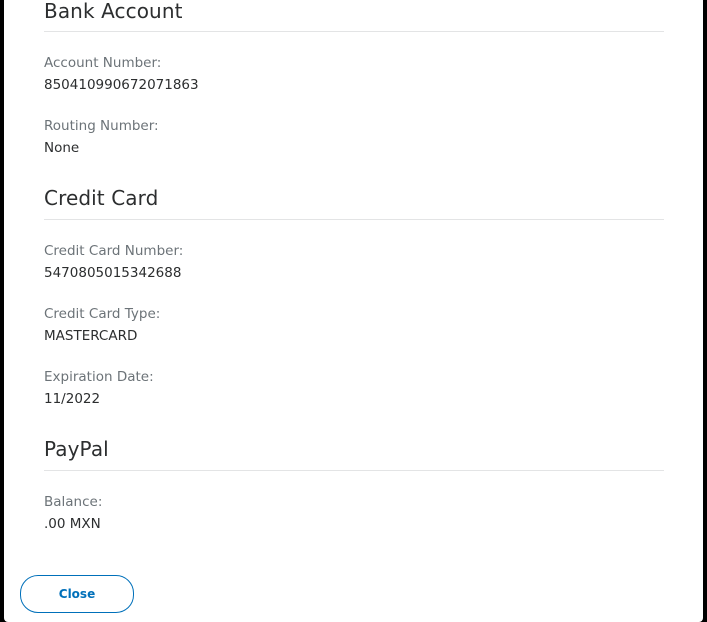 The width and height of the screenshot is (707, 622). What do you see at coordinates (113, 273) in the screenshot?
I see `credit-card-number-value: 5470805015342688` at bounding box center [113, 273].